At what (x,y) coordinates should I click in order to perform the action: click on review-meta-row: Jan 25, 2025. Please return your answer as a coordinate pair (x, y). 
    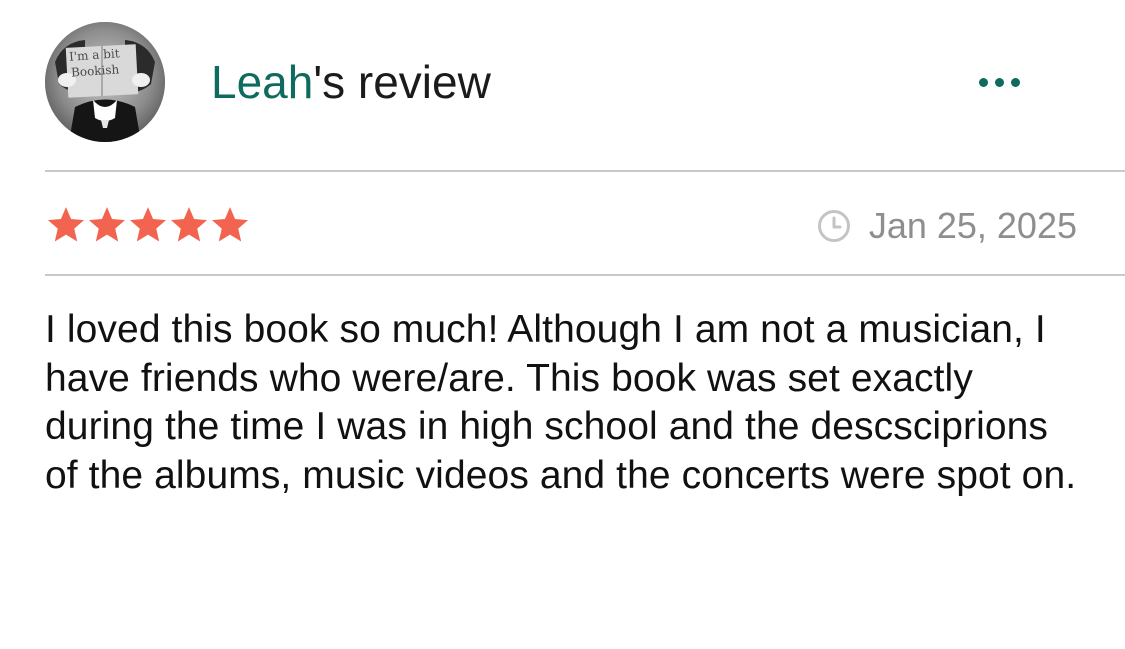
    Looking at the image, I should click on (565, 223).